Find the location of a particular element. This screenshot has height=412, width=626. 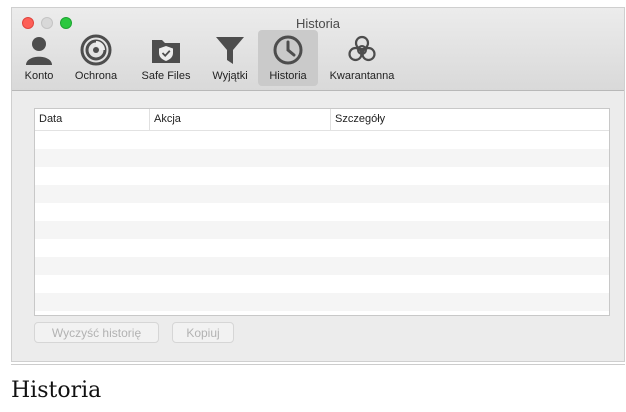

toolbar-item-safe-files: Safe Files is located at coordinates (166, 58).